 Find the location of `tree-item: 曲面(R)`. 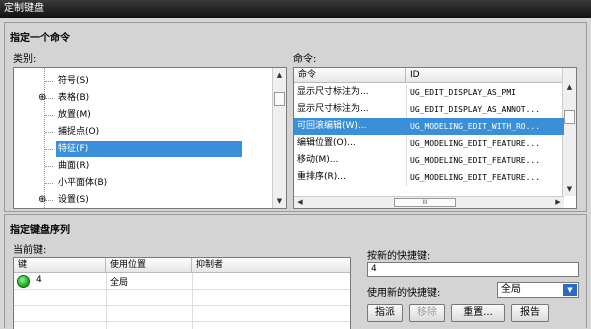

tree-item: 曲面(R) is located at coordinates (72, 166).